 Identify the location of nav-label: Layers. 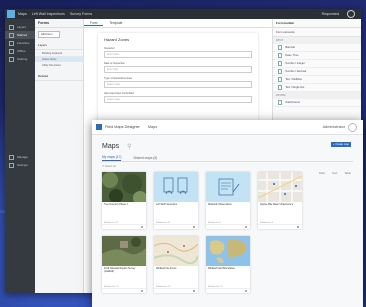
(22, 27).